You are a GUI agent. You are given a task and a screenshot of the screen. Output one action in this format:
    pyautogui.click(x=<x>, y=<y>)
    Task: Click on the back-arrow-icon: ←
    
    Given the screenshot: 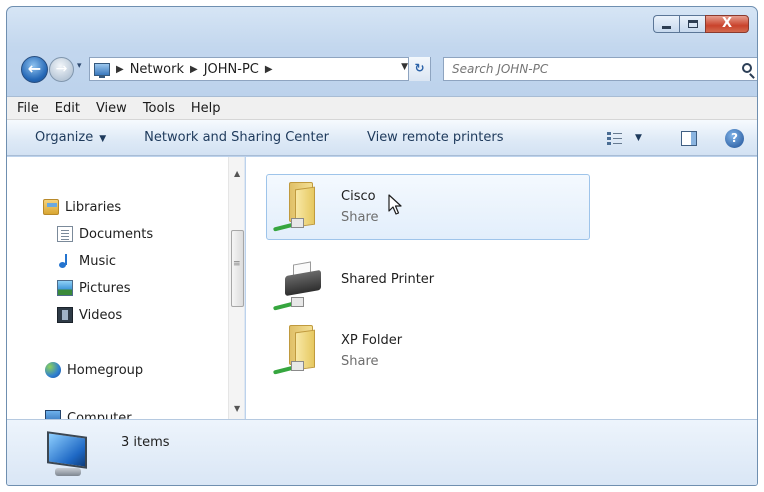 What is the action you would take?
    pyautogui.click(x=34, y=68)
    